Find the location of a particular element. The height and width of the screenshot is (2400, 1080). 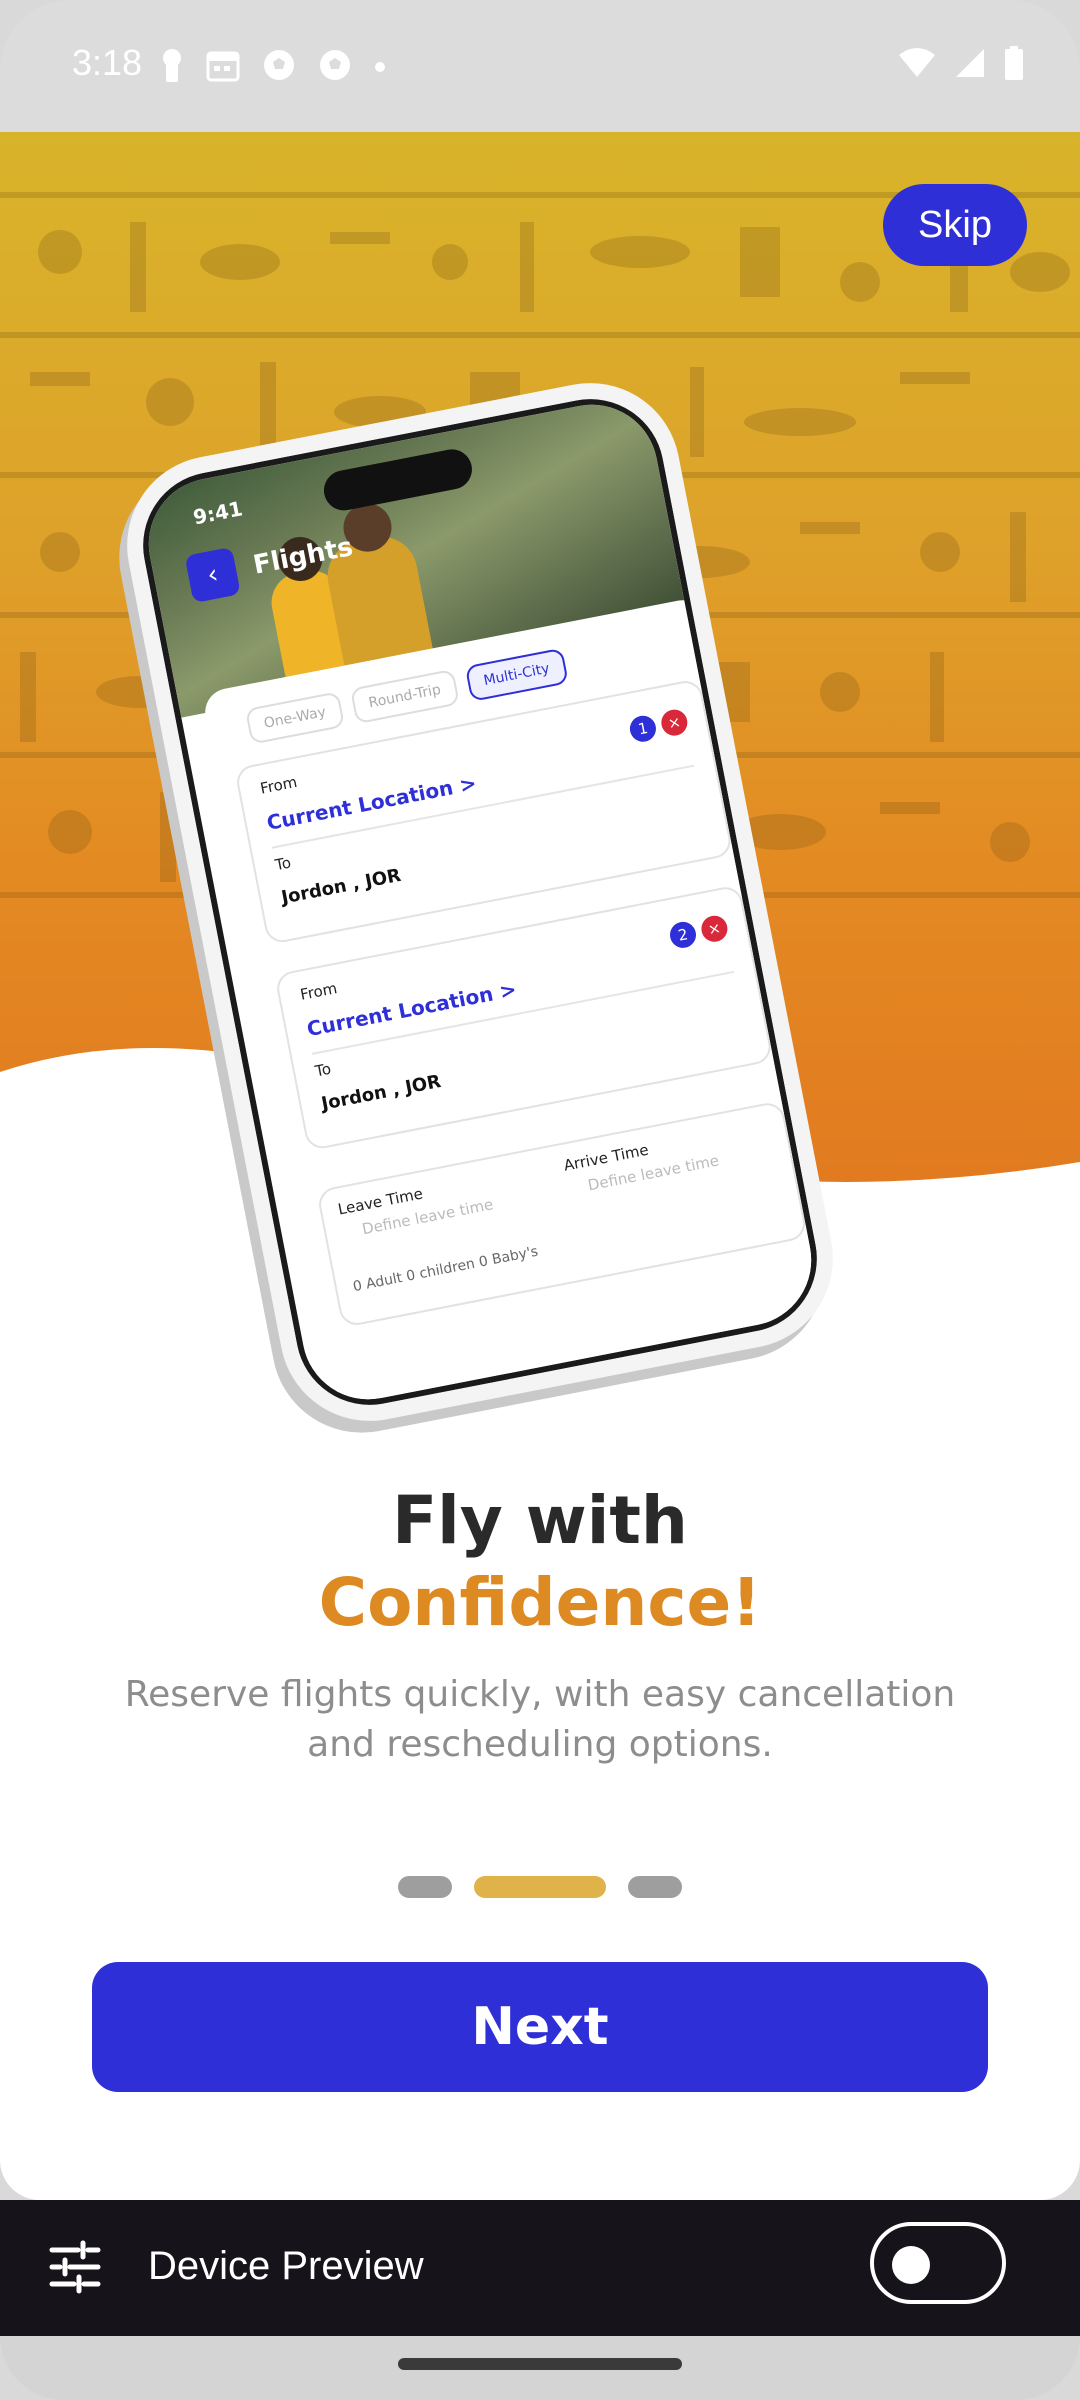

sliders-icon is located at coordinates (75, 2267).